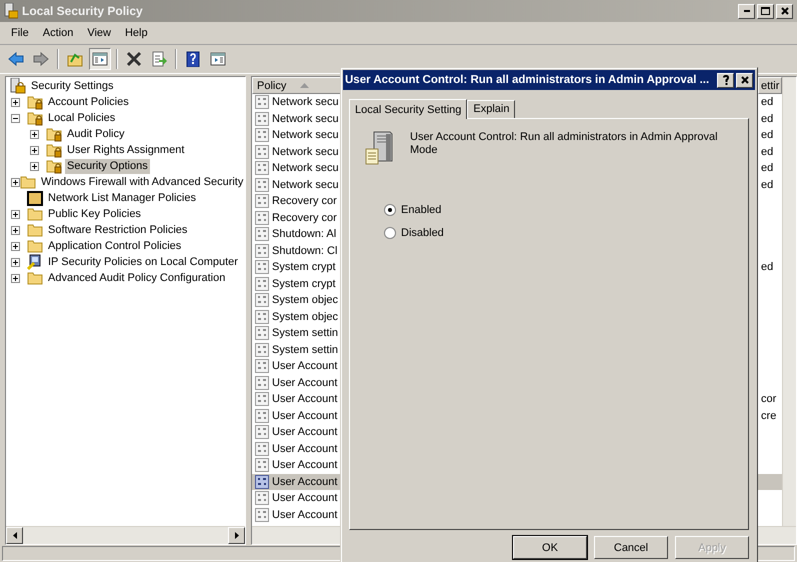  What do you see at coordinates (304, 234) in the screenshot?
I see `table-cell: Shutdown: Al` at bounding box center [304, 234].